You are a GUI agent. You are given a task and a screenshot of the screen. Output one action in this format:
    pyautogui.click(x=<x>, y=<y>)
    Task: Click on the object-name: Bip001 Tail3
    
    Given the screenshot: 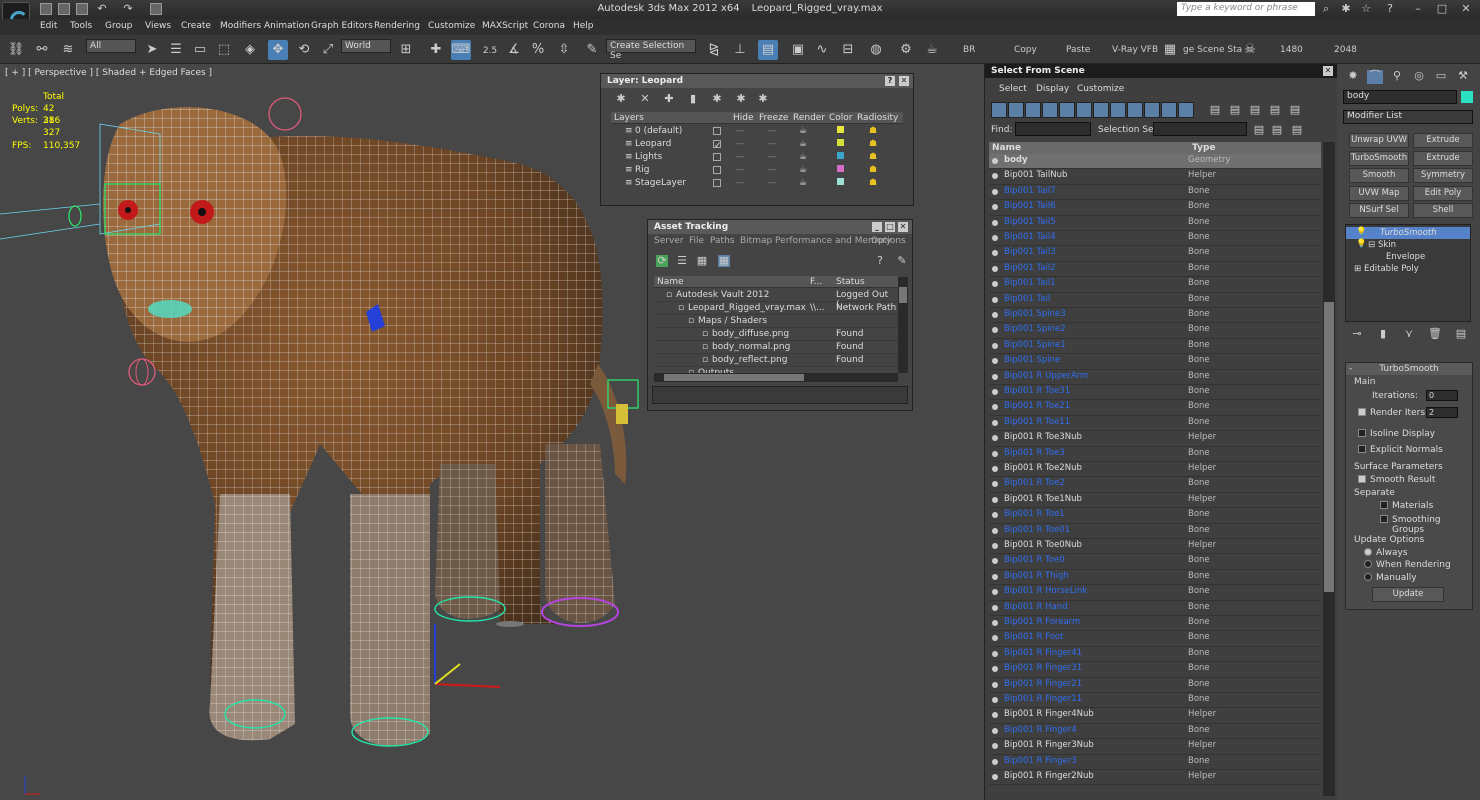 What is the action you would take?
    pyautogui.click(x=1030, y=252)
    